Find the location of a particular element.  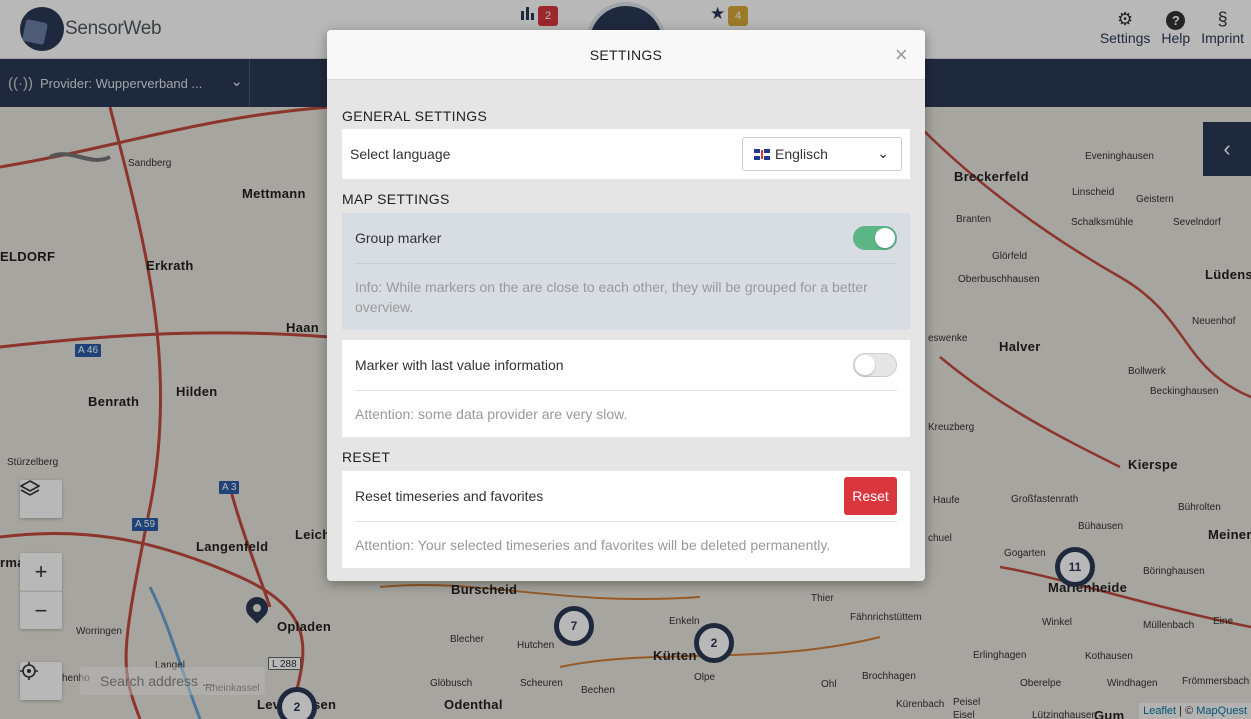

language-select: Englisch ⌄ is located at coordinates (822, 154).